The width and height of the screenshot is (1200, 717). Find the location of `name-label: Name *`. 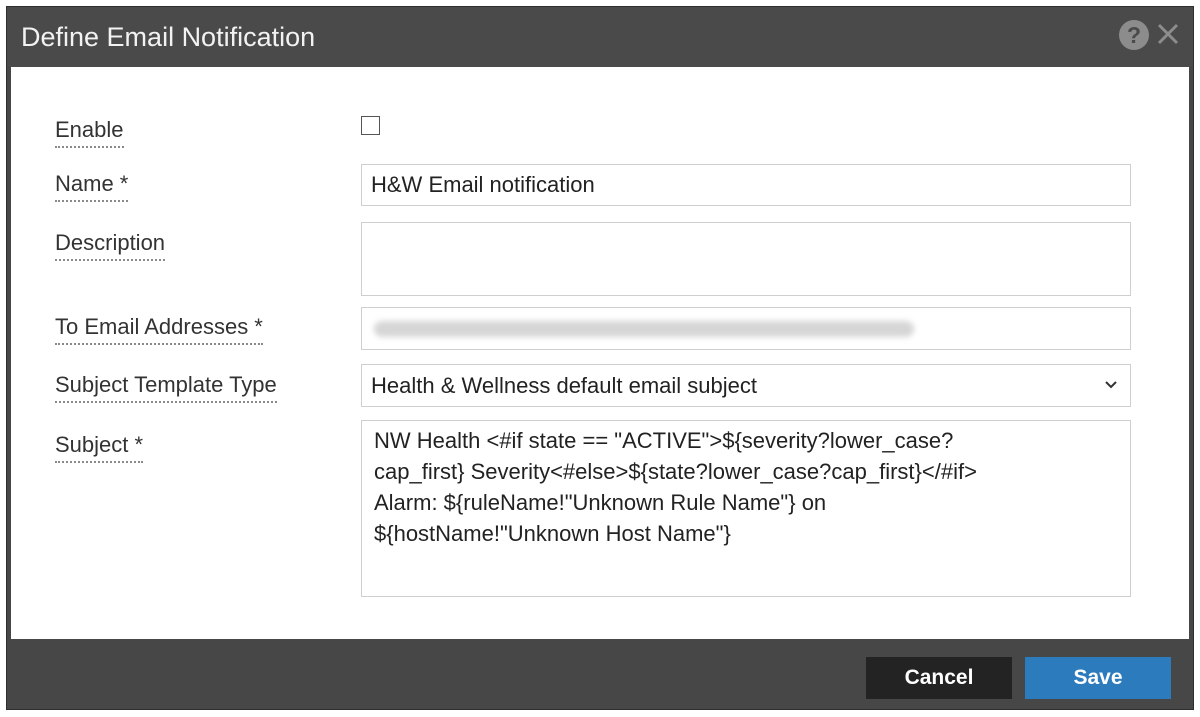

name-label: Name * is located at coordinates (92, 185).